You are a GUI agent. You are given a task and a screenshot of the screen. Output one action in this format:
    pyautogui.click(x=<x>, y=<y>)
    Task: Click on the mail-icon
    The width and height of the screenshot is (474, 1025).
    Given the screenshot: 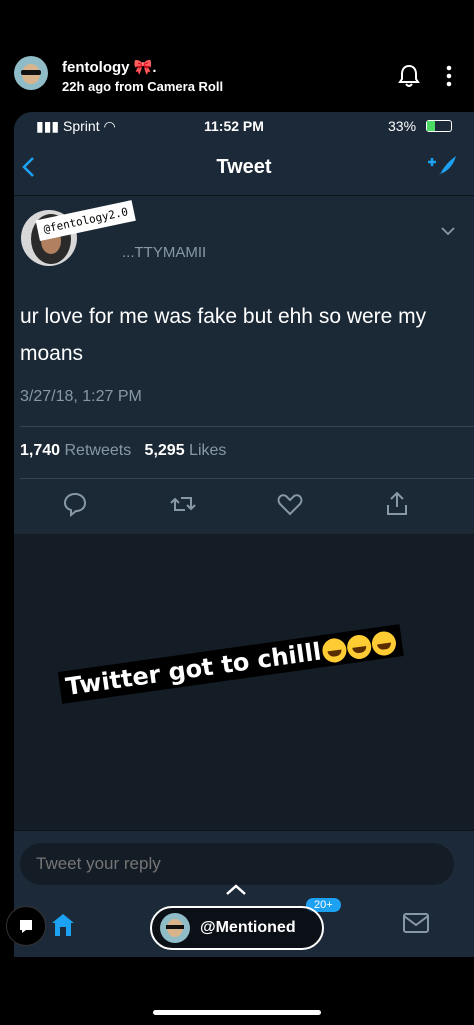 What is the action you would take?
    pyautogui.click(x=416, y=923)
    